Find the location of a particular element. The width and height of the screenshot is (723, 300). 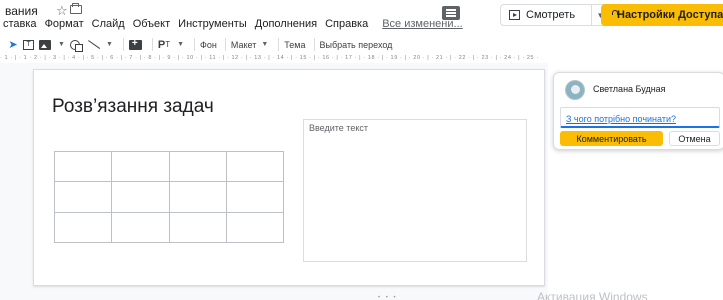

menu-item-slide: Слайд is located at coordinates (108, 24).